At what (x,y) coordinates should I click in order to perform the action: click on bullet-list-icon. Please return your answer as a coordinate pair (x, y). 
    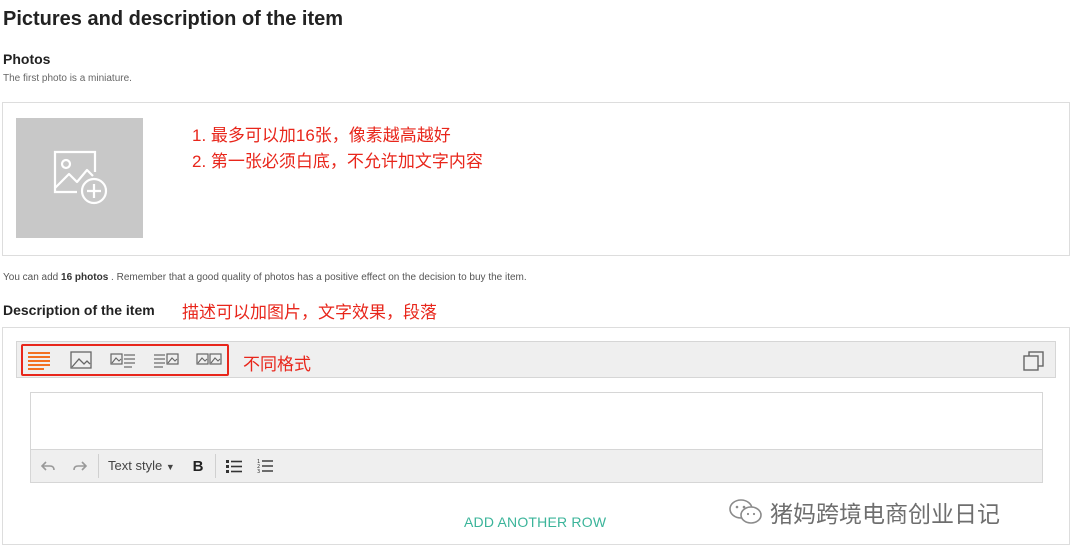
    Looking at the image, I should click on (234, 466).